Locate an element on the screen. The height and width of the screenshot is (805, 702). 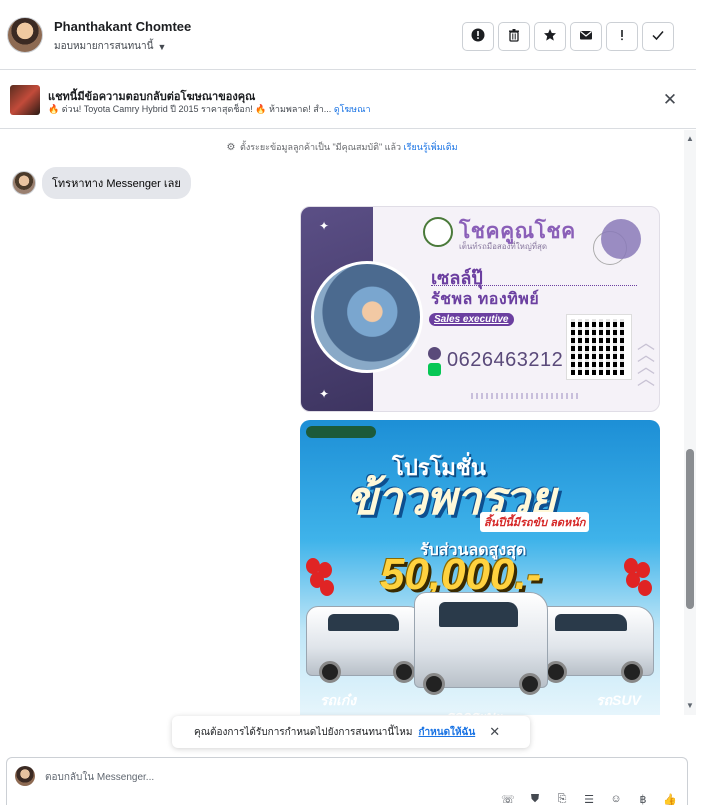
mark-done-button is located at coordinates (658, 36).